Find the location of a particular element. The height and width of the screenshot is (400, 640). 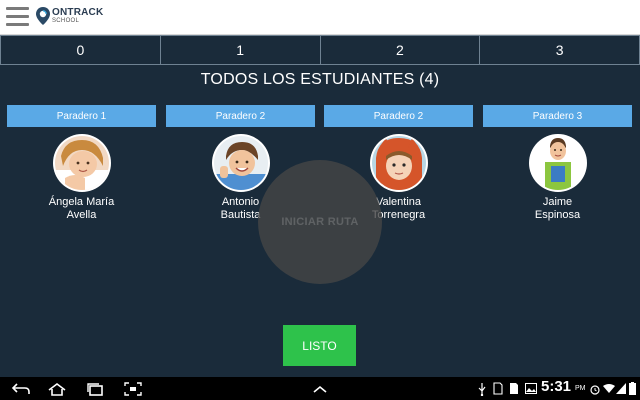

student-name: Jaime Espinosa is located at coordinates (557, 209).